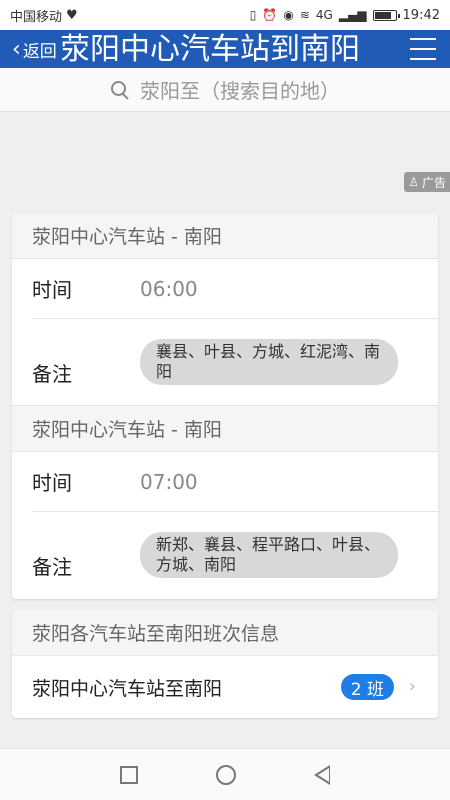 Image resolution: width=450 pixels, height=800 pixels. What do you see at coordinates (324, 15) in the screenshot?
I see `network-type-label: 4G` at bounding box center [324, 15].